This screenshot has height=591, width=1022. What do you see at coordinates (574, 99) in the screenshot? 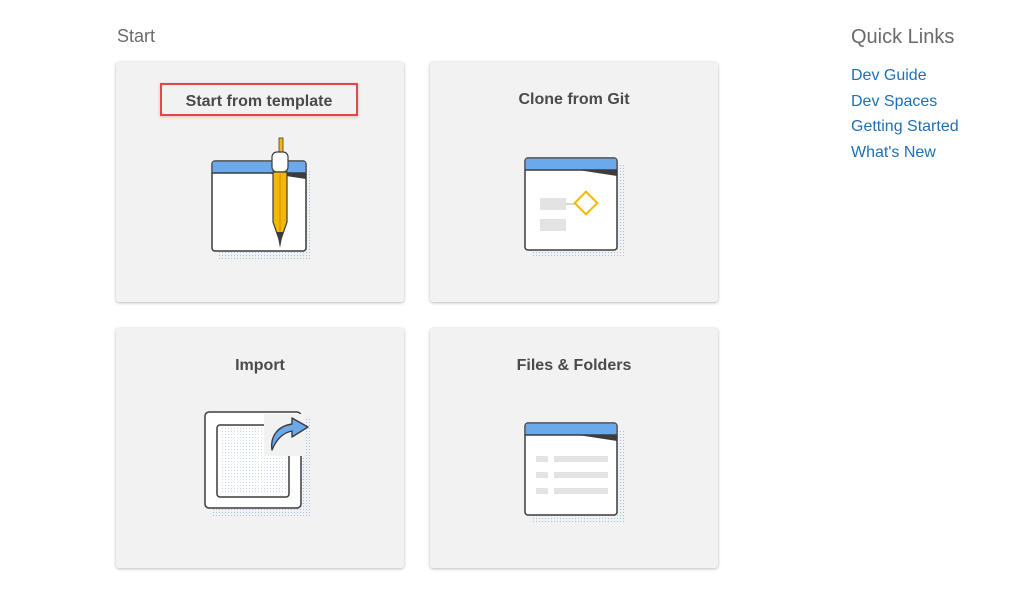
I see `clone-from-git-label: Clone from Git` at bounding box center [574, 99].